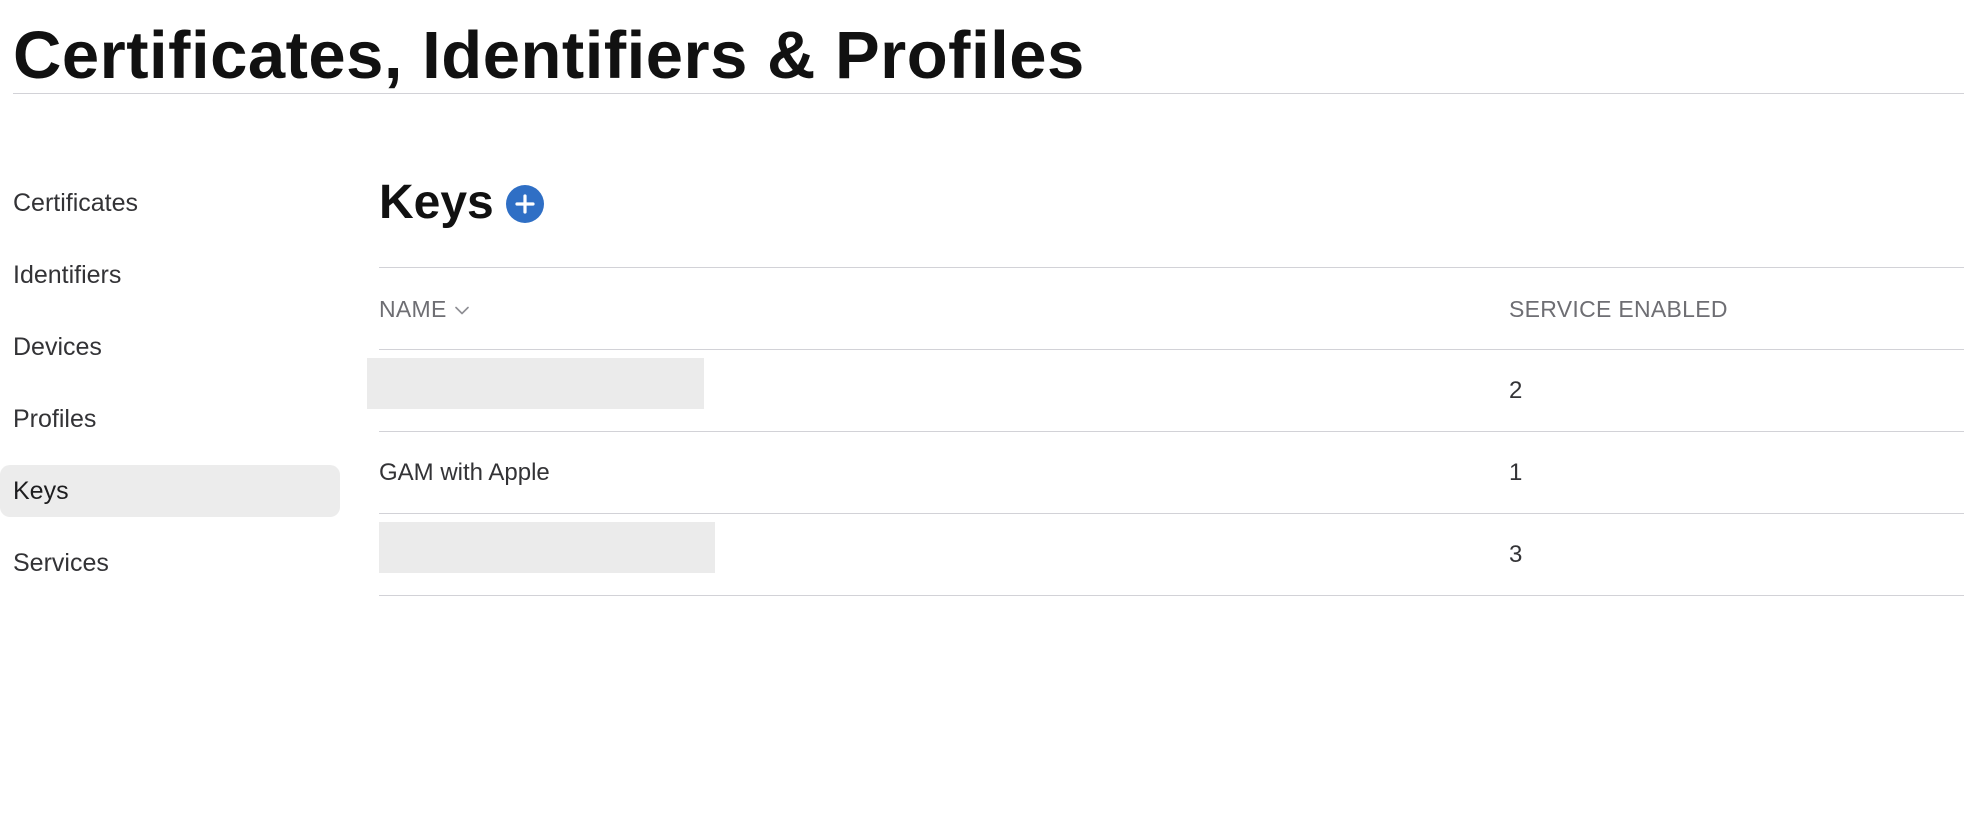 Image resolution: width=1964 pixels, height=816 pixels. What do you see at coordinates (170, 203) in the screenshot?
I see `sidebar-item-certificates: Certificates` at bounding box center [170, 203].